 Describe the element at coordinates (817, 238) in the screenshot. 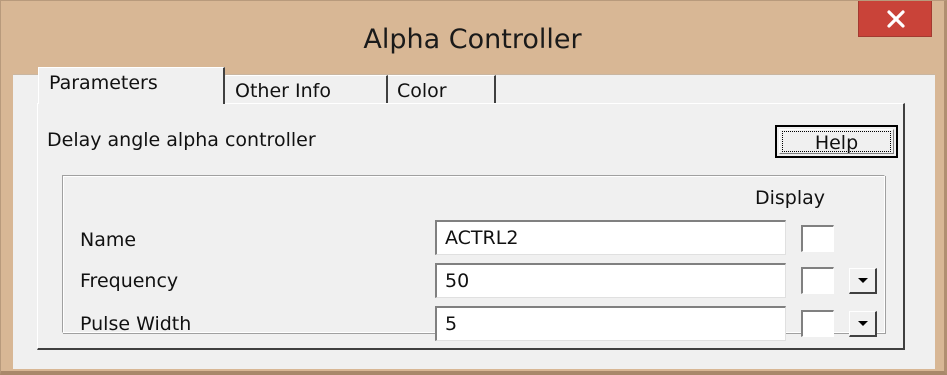

I see `name-display-checkbox` at that location.